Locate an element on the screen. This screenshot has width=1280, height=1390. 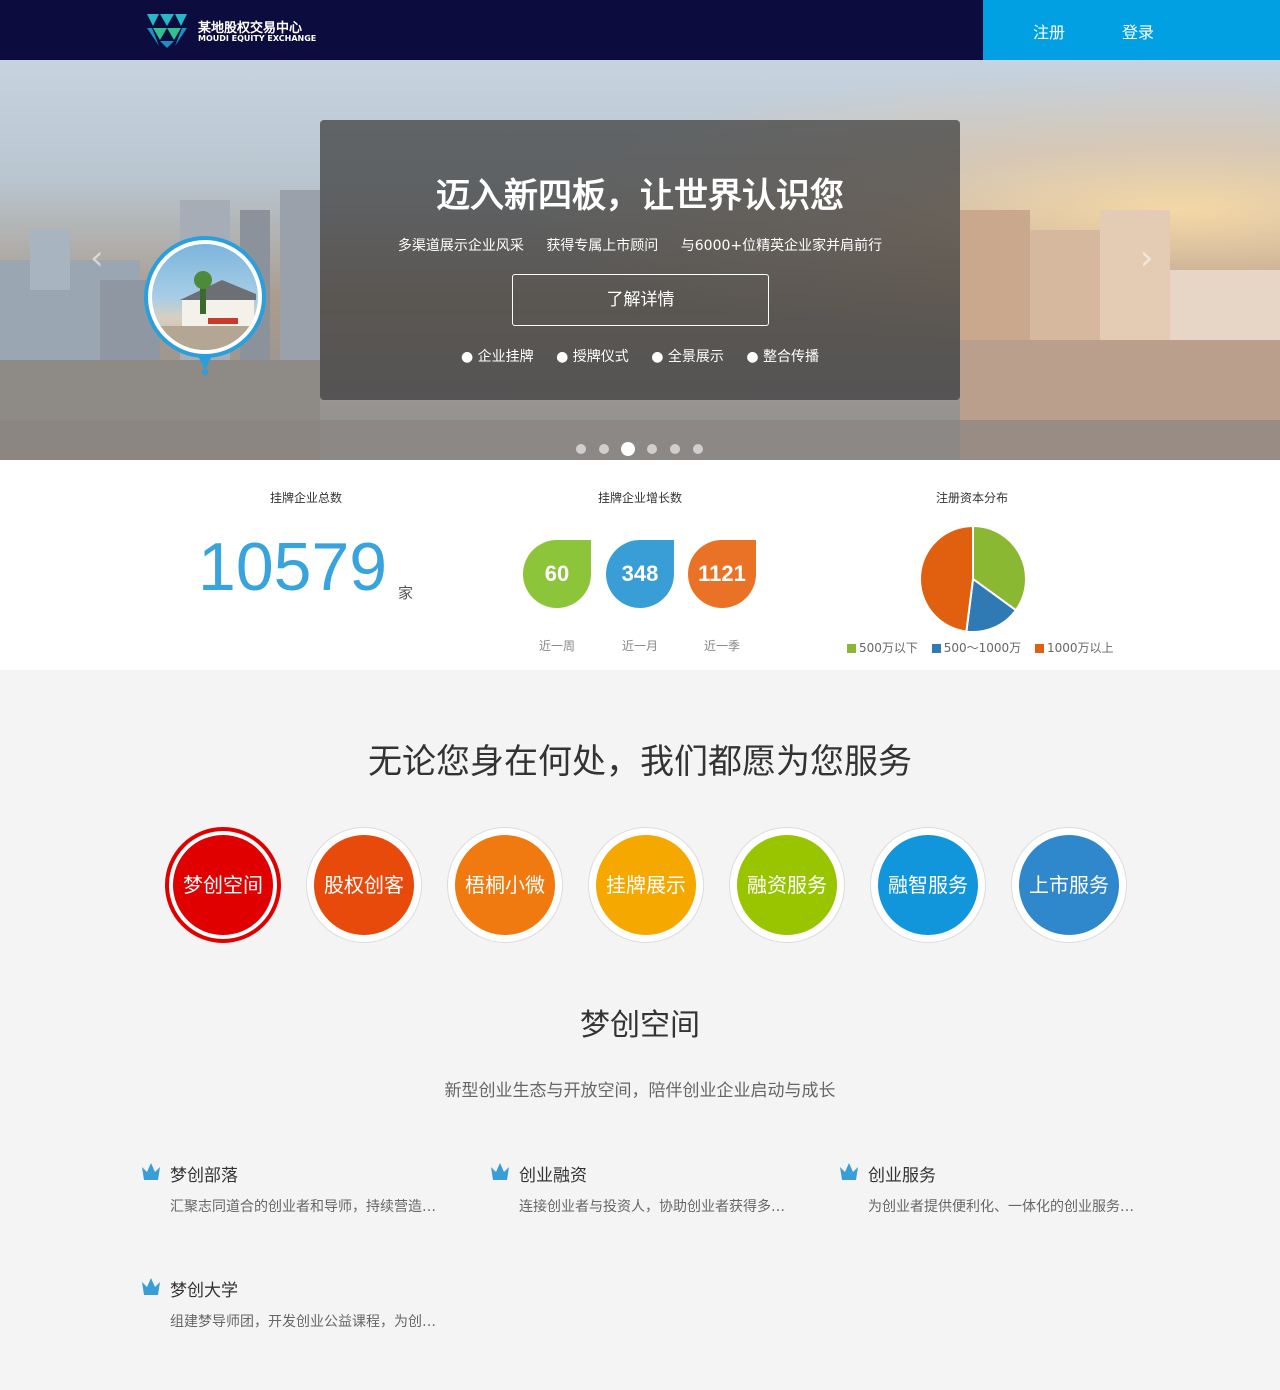
service-circle-financing: 融资服务 is located at coordinates (787, 885).